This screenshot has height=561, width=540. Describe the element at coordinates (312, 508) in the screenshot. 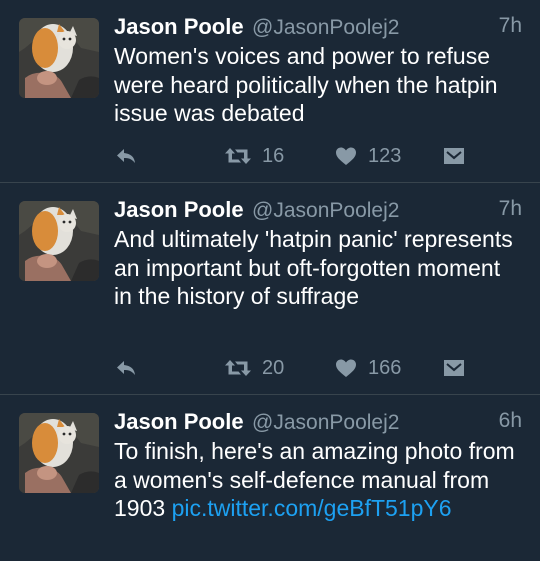

I see `tweet-link: pic.twitter.com/geBfT51pY6` at that location.